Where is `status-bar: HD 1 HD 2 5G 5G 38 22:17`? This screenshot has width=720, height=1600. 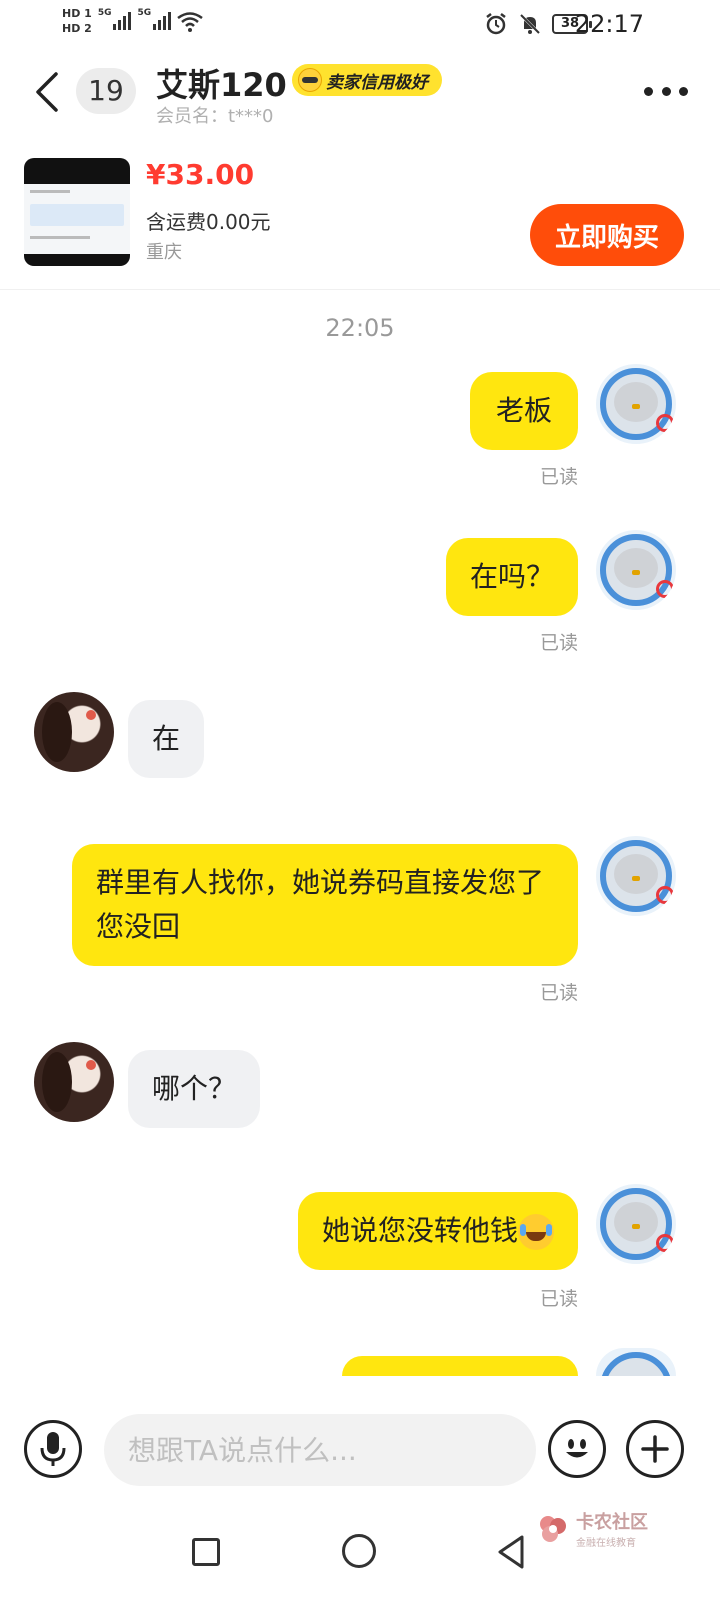
status-bar: HD 1 HD 2 5G 5G 38 22:17 is located at coordinates (360, 25).